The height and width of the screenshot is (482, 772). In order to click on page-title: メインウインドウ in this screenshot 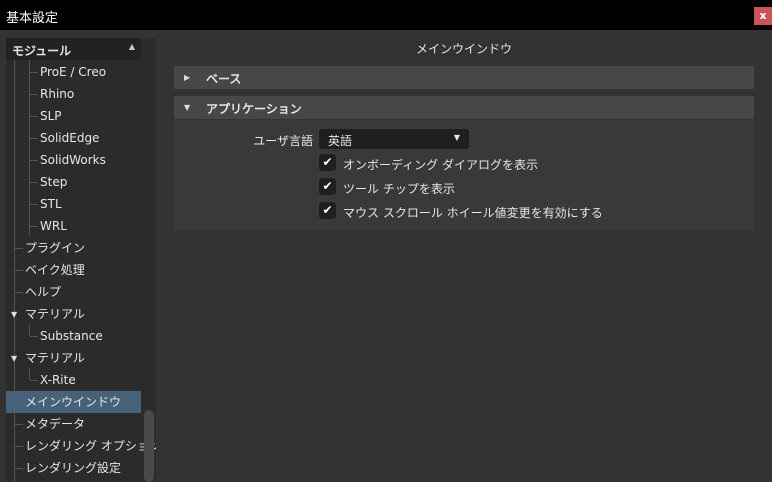, I will do `click(463, 49)`.